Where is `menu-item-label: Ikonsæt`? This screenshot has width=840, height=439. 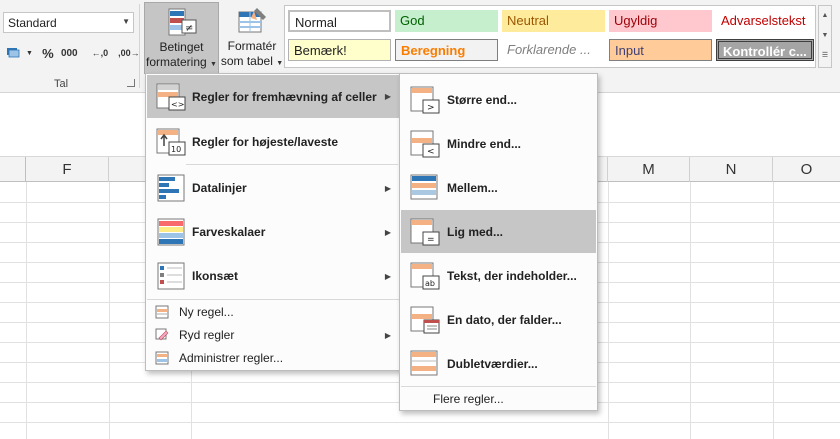 menu-item-label: Ikonsæt is located at coordinates (215, 276).